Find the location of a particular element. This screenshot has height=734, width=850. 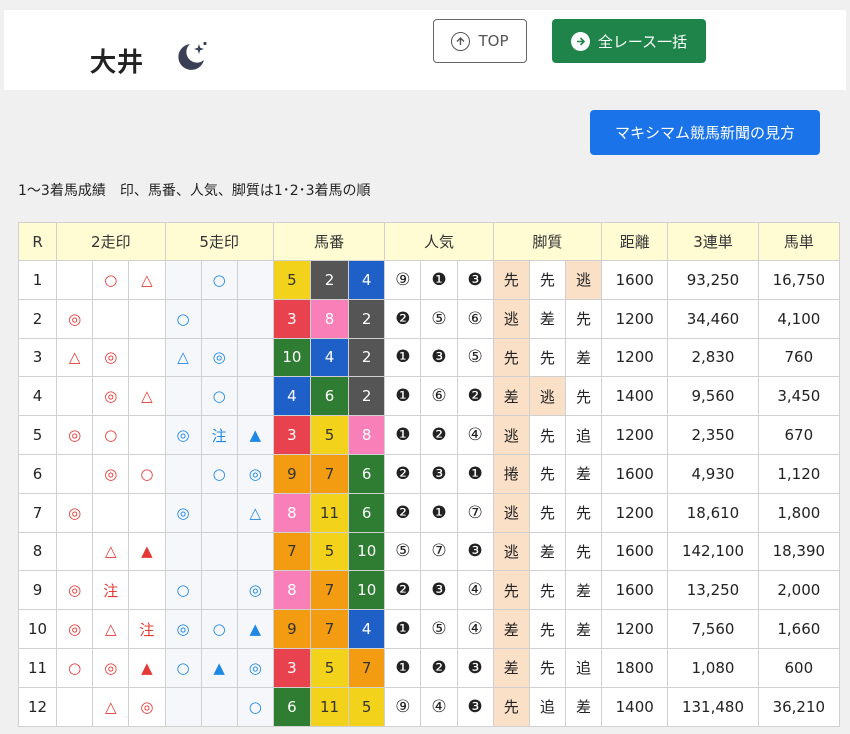

header-popularity: 人気 is located at coordinates (439, 241).